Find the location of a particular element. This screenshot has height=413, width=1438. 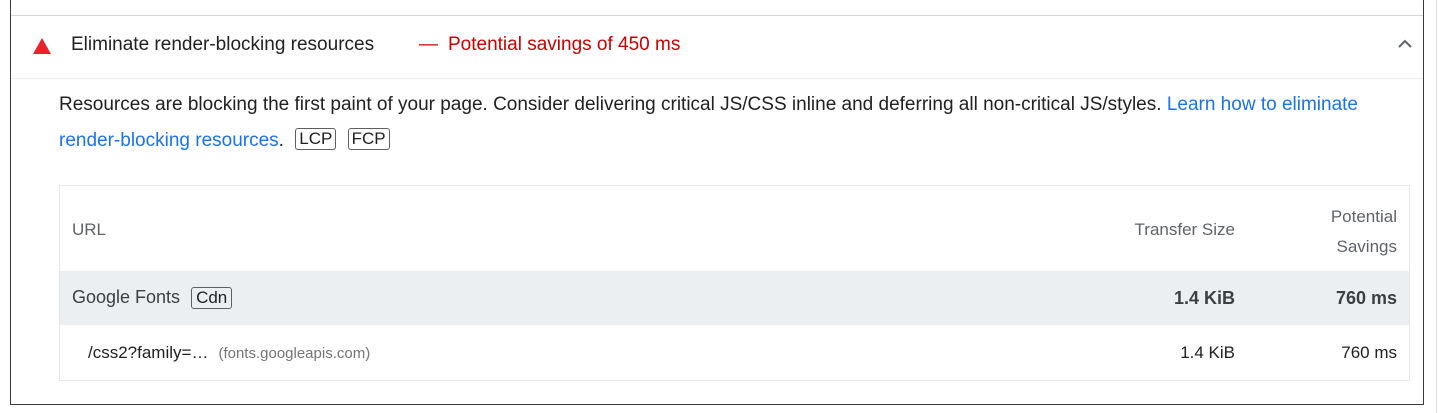

savings-header-line1: Potential is located at coordinates (1363, 216).